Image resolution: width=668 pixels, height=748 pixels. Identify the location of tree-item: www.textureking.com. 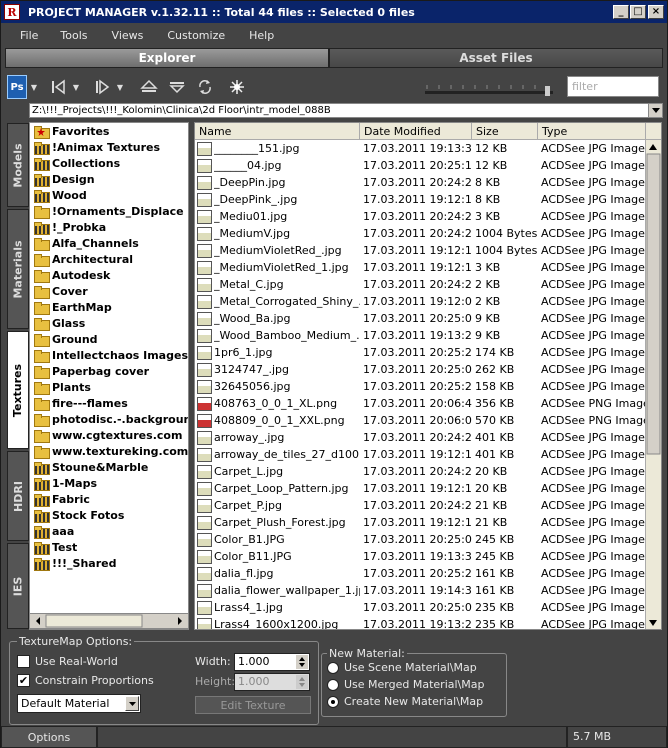
(109, 451).